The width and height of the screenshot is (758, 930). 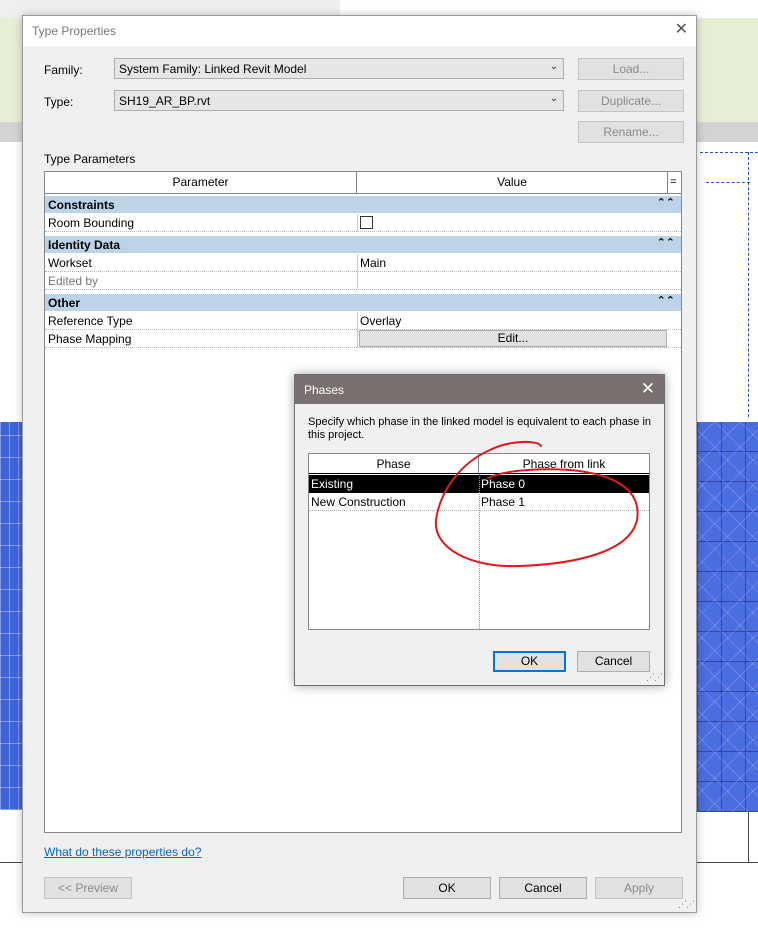 What do you see at coordinates (363, 204) in the screenshot?
I see `group-constraints: Constraints ⌃⌃` at bounding box center [363, 204].